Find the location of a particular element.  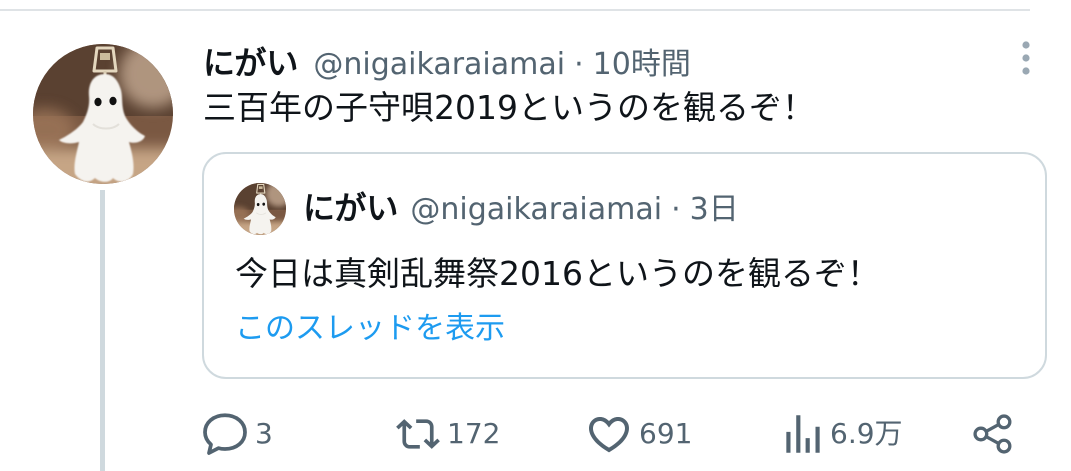

quote-author-handle: @nigaikaraiamai is located at coordinates (536, 210).